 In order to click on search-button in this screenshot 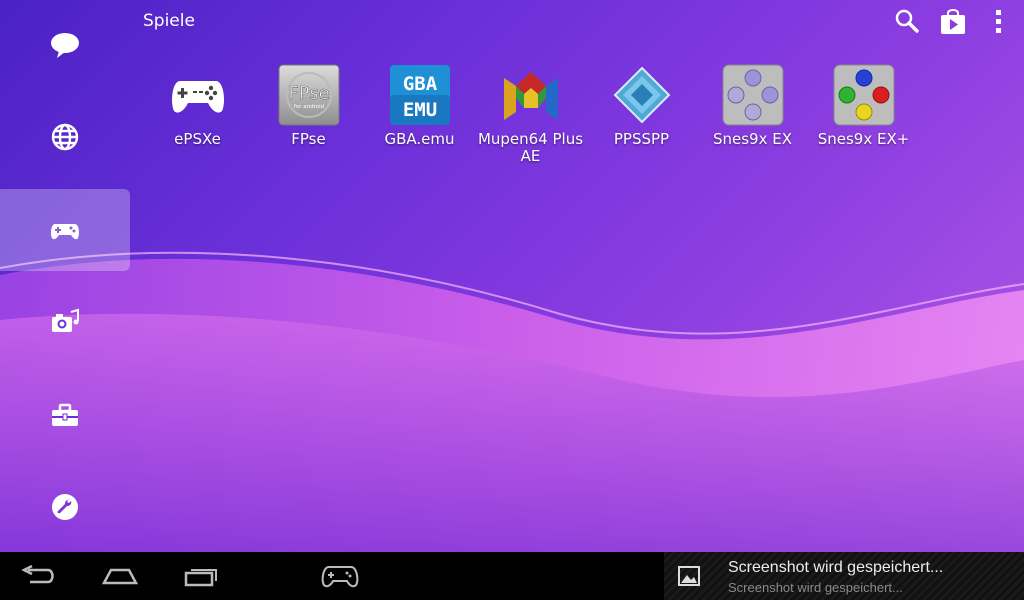, I will do `click(907, 21)`.